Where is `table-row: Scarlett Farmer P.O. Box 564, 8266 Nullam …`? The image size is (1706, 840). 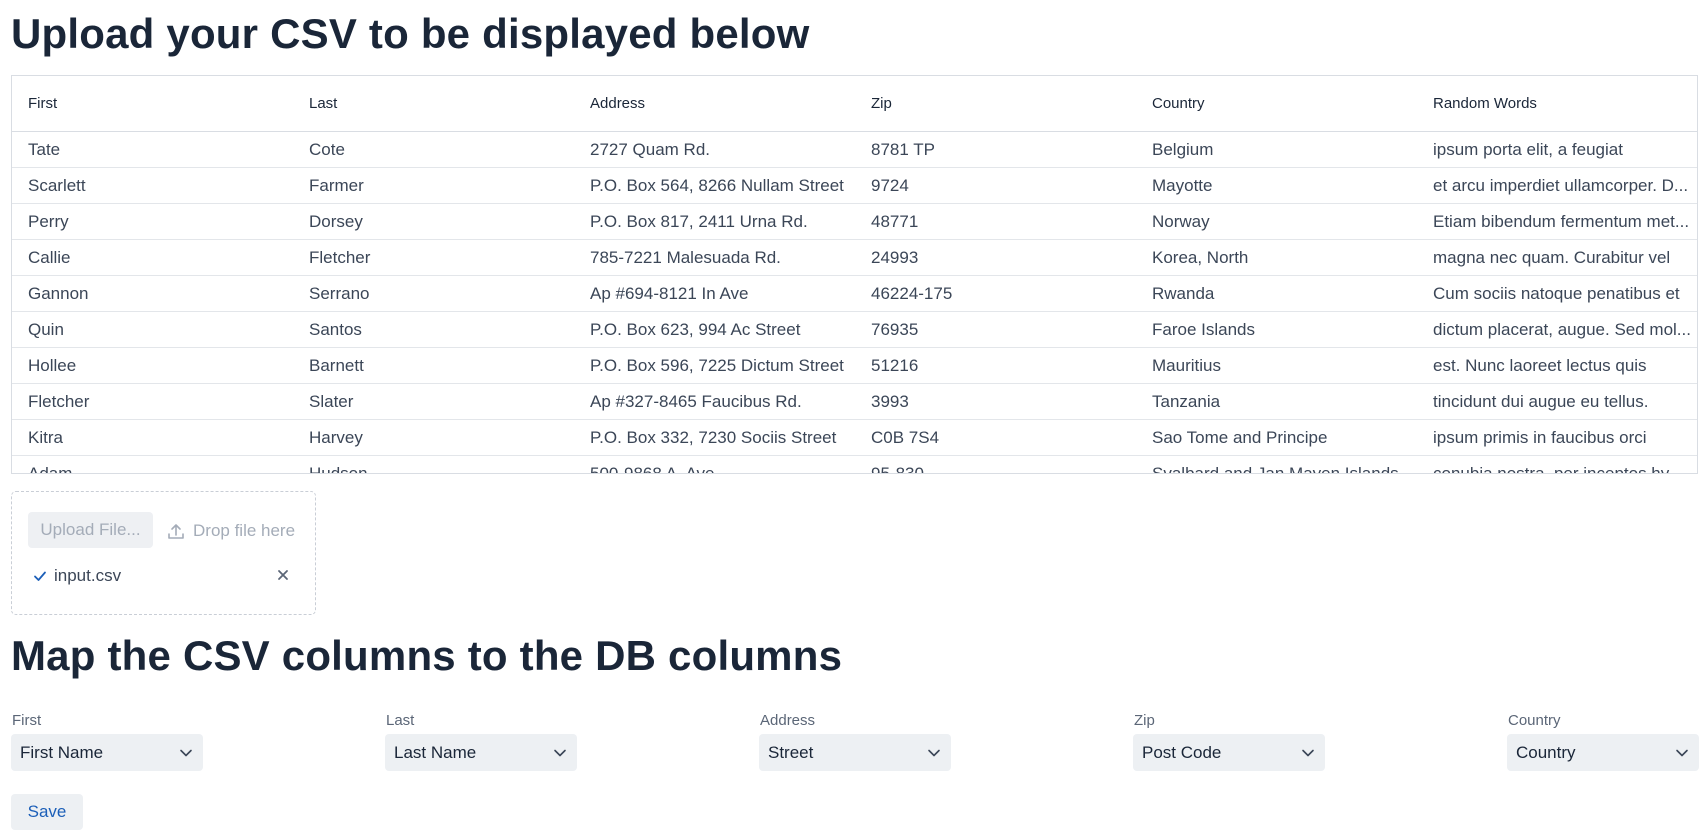 table-row: Scarlett Farmer P.O. Box 564, 8266 Nullam … is located at coordinates (854, 185).